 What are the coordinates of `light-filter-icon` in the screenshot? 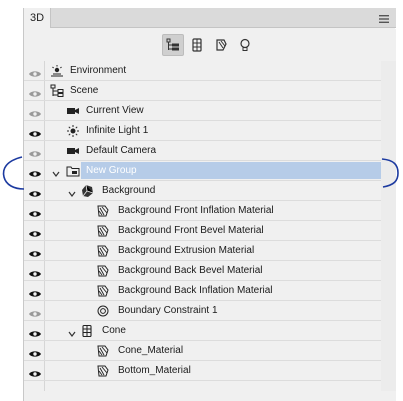 It's located at (245, 44).